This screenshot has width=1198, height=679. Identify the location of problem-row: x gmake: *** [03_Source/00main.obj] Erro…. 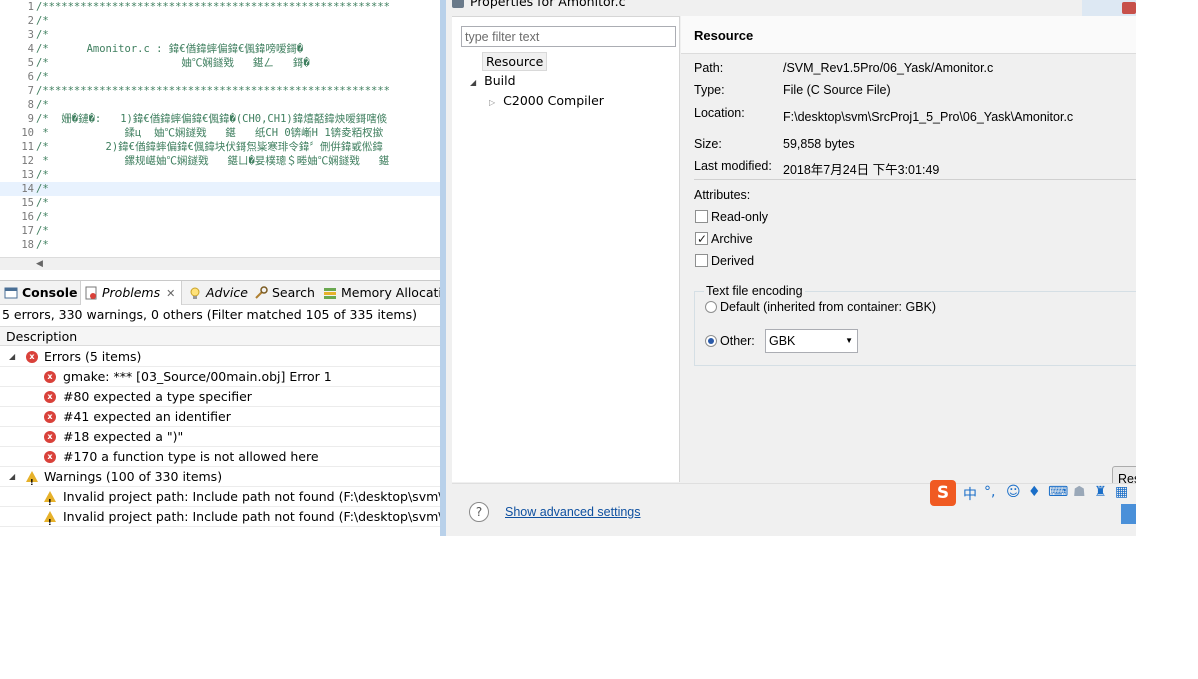
(220, 377).